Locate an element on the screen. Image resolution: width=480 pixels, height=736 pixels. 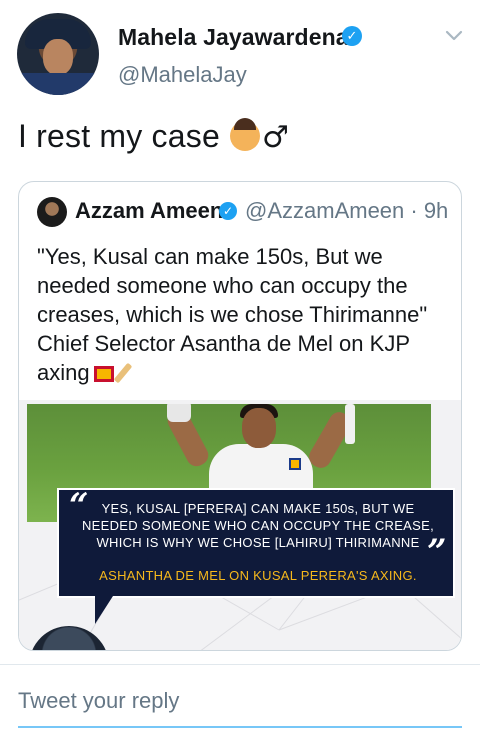
tweet-text-content: I rest my case is located at coordinates (119, 136).